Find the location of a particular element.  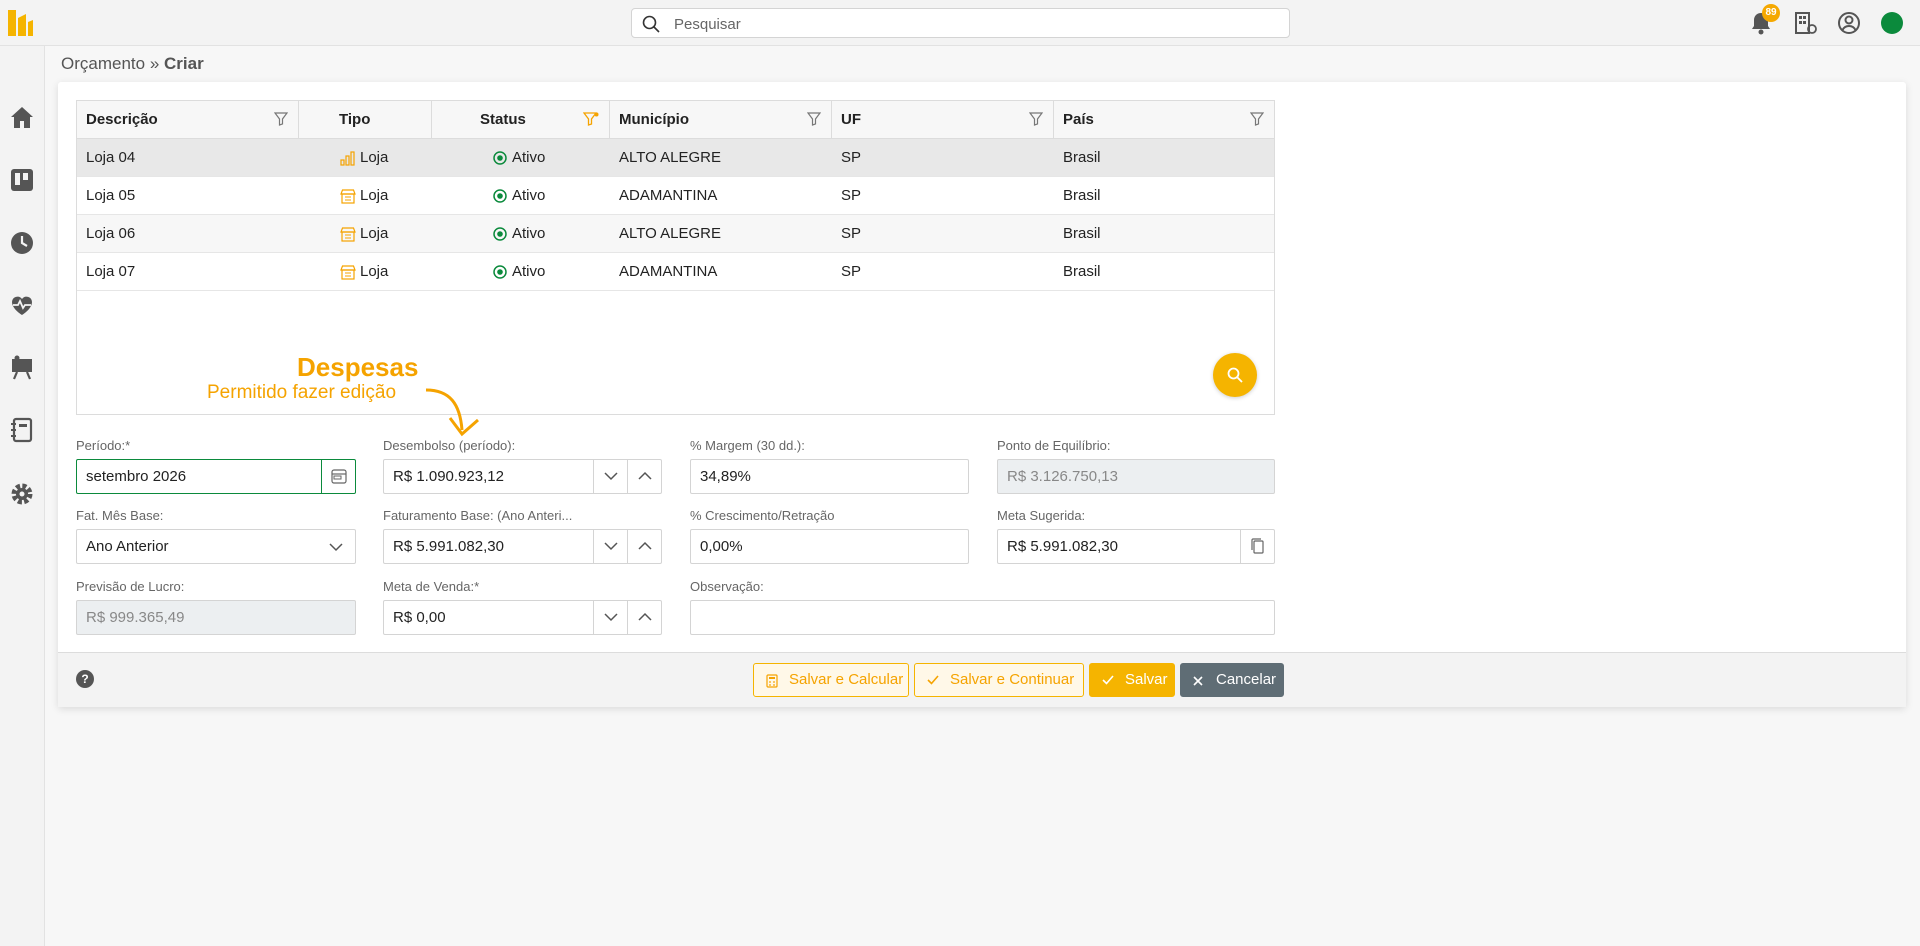

save-and-continue-button: Salvar e Continuar is located at coordinates (999, 680).